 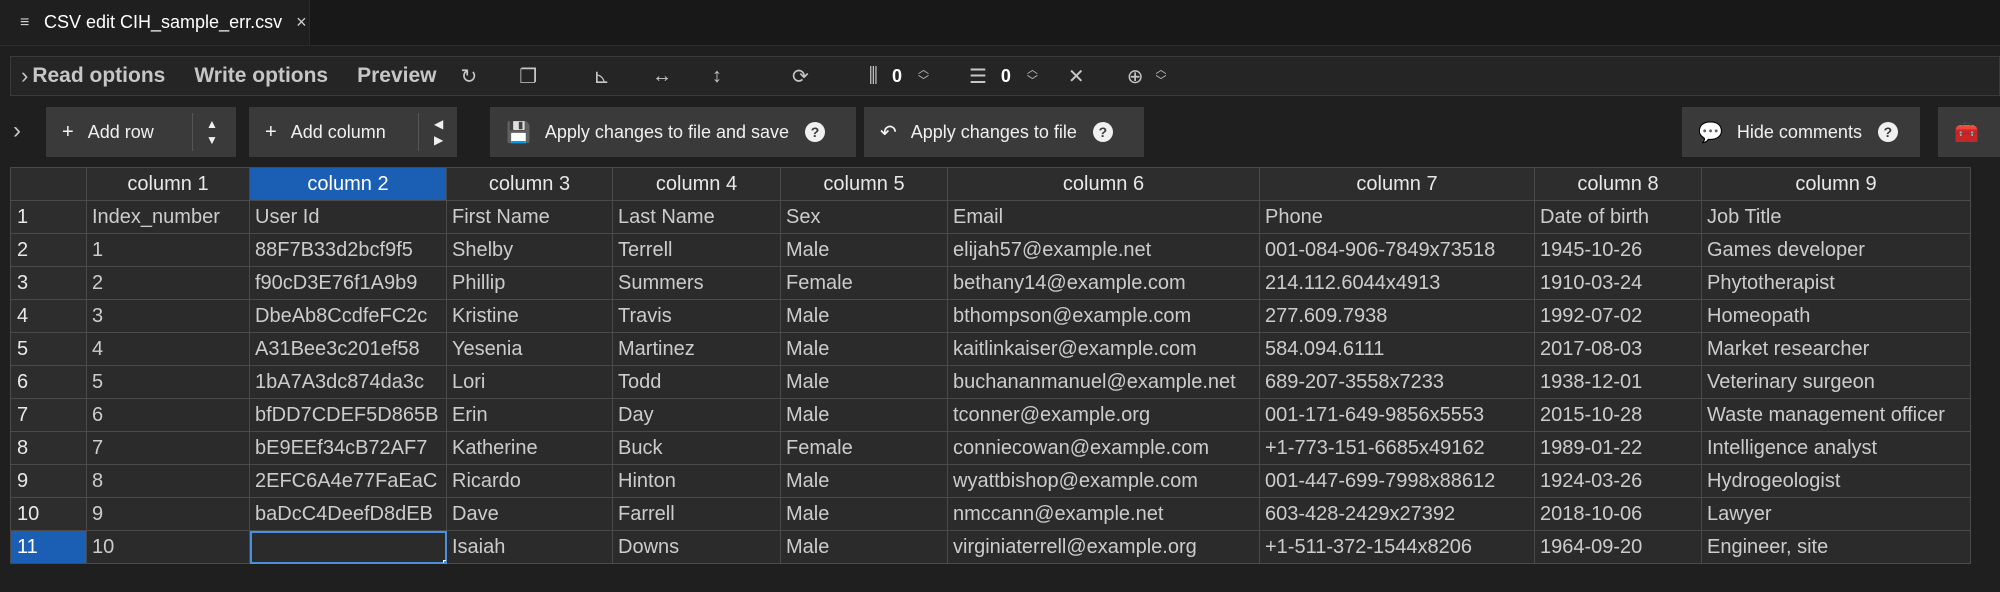 I want to click on table-cell: bethany14@example.com, so click(x=1103, y=283).